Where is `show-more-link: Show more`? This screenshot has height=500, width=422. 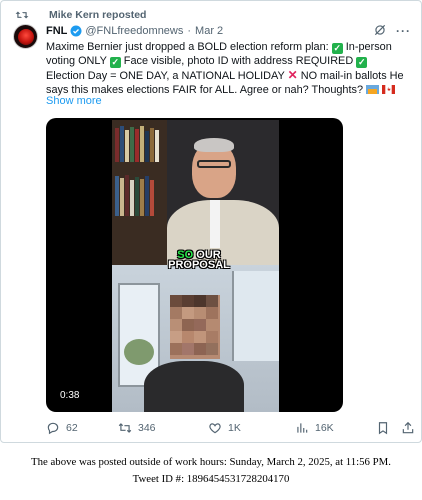 show-more-link: Show more is located at coordinates (74, 101).